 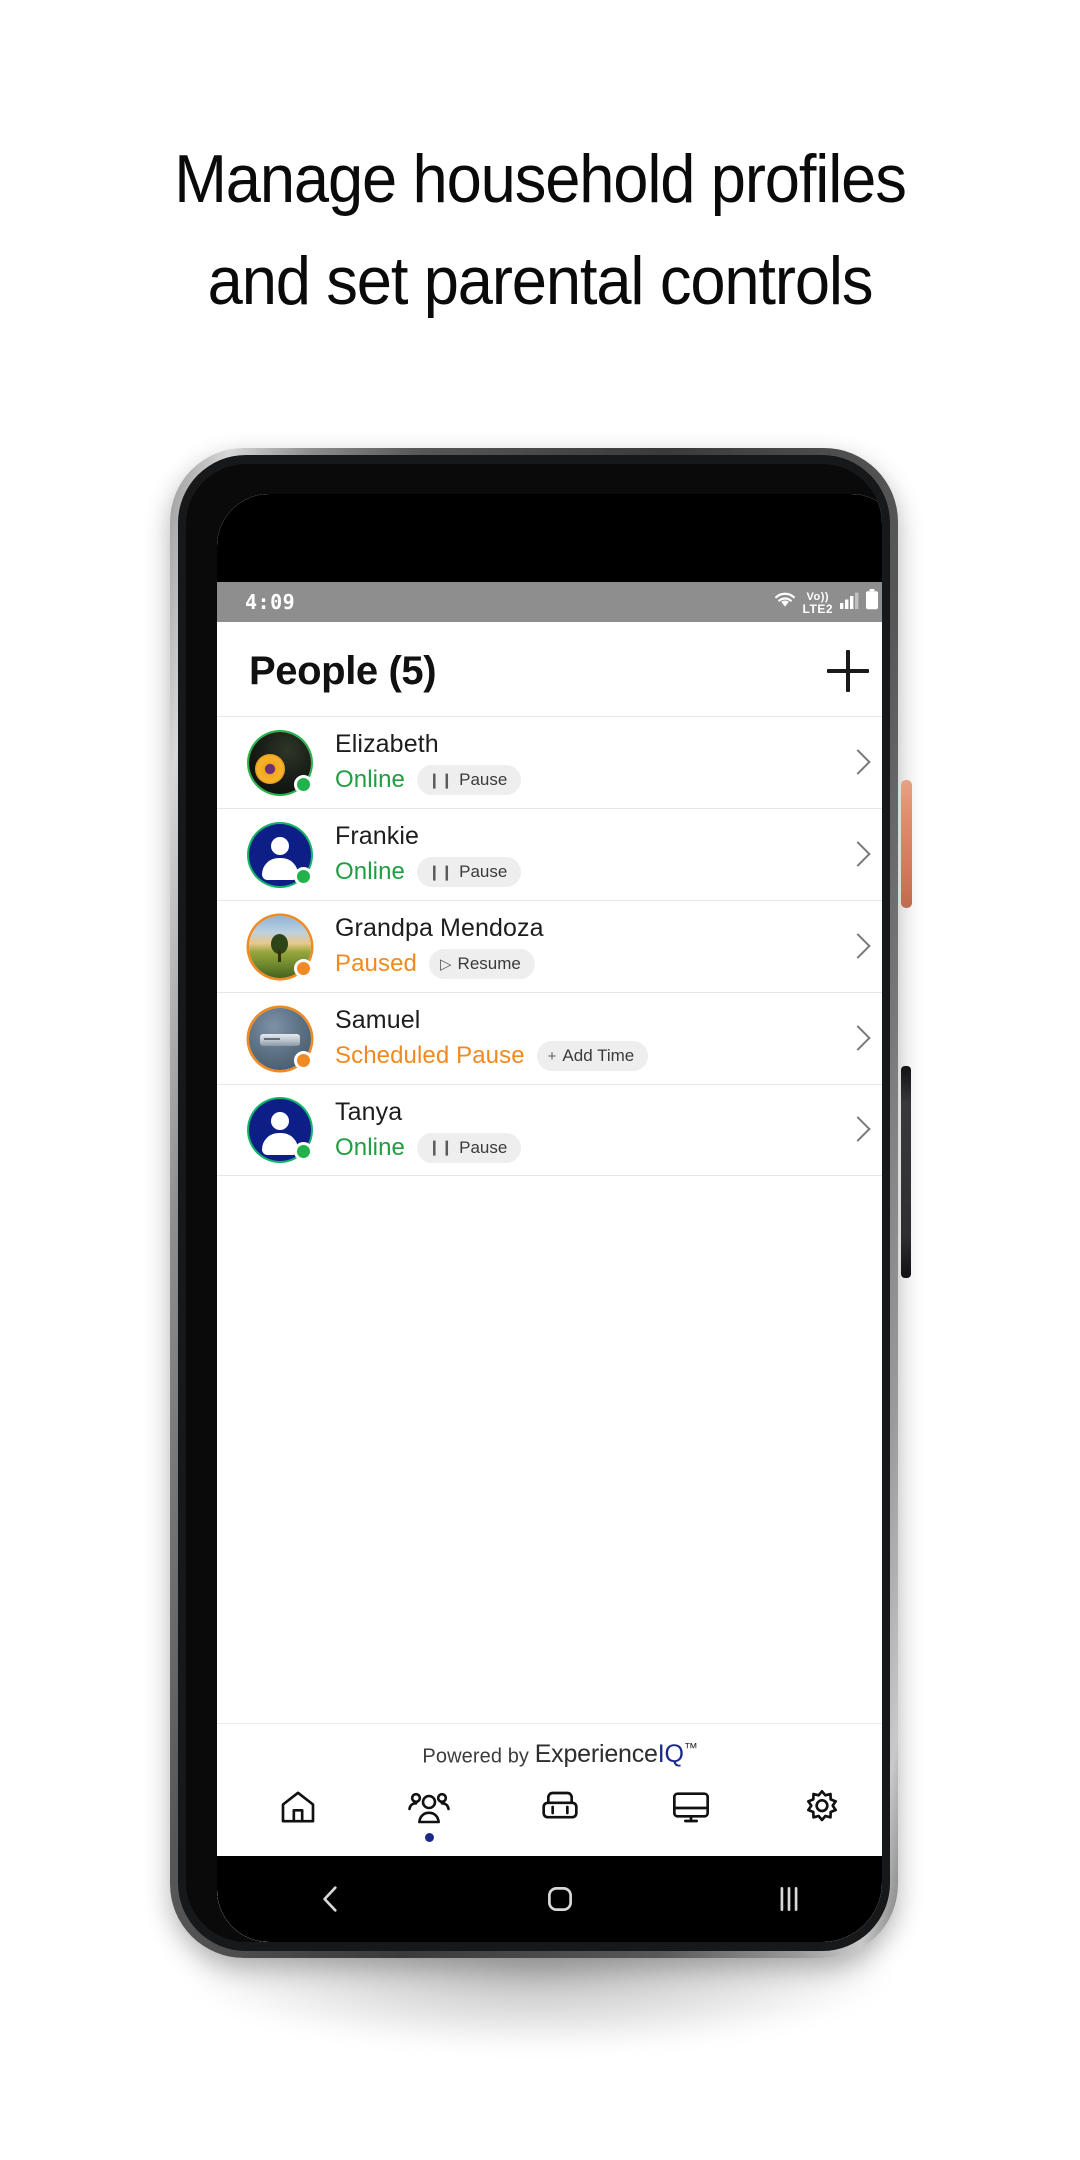 I want to click on table-row: Elizabeth Online ❙❙ Pause, so click(x=549, y=762).